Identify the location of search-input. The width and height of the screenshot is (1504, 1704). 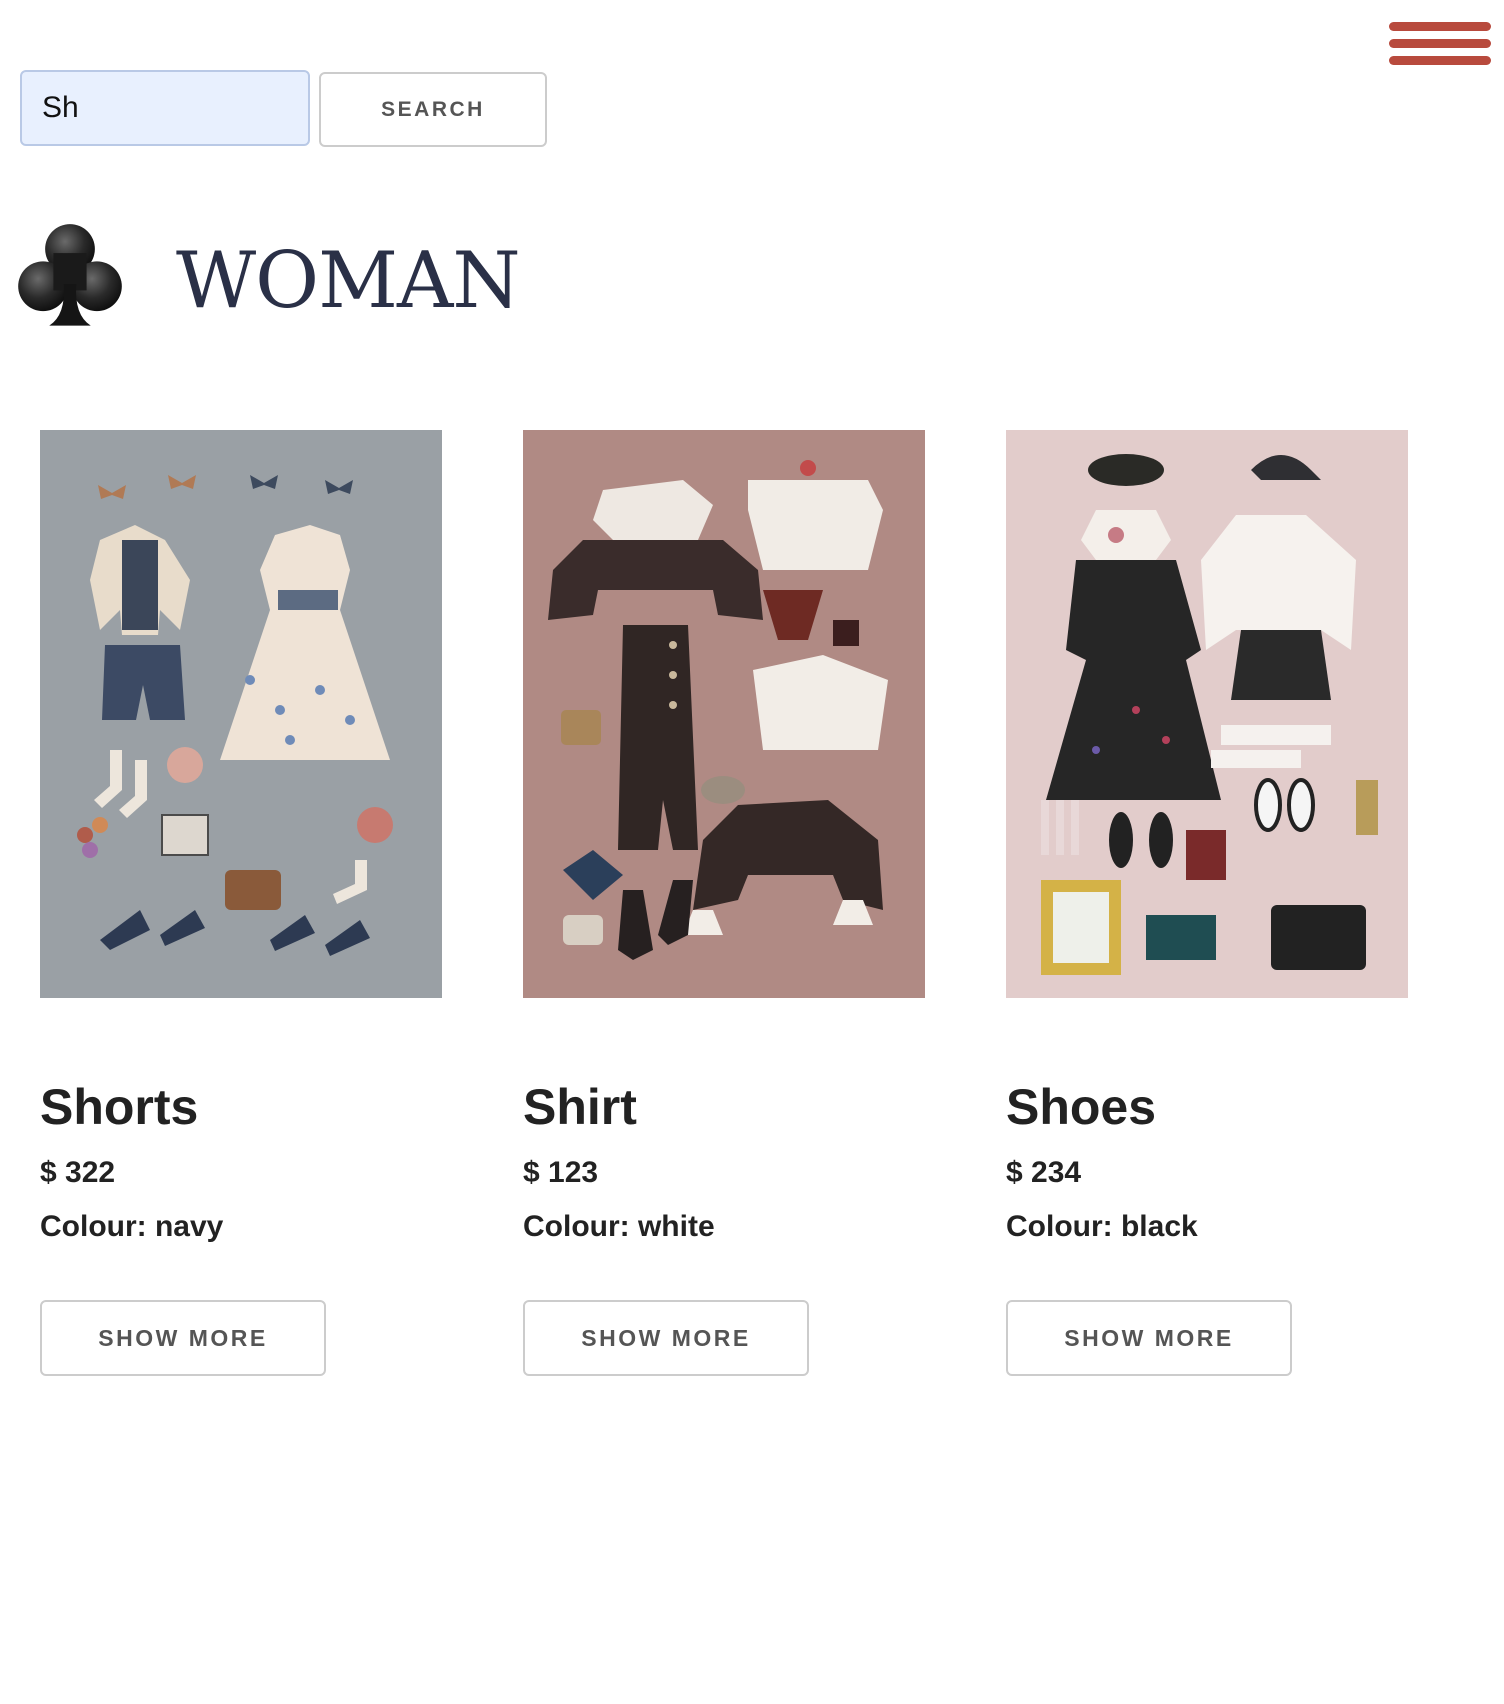
(165, 108).